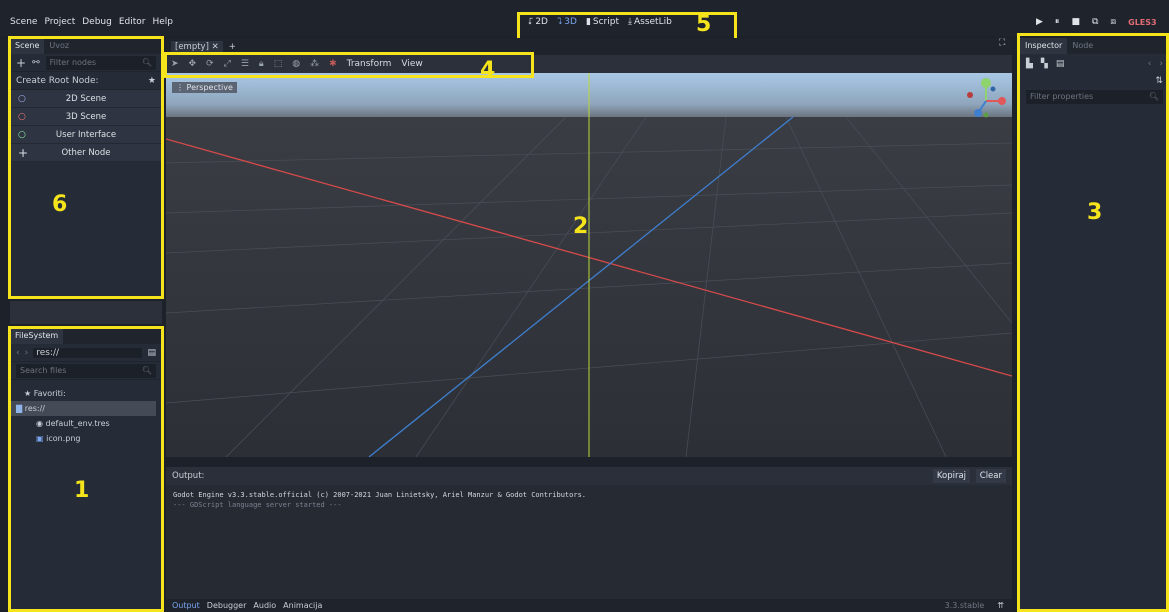 Image resolution: width=1169 pixels, height=612 pixels. What do you see at coordinates (227, 605) in the screenshot?
I see `tab-debugger: Debugger` at bounding box center [227, 605].